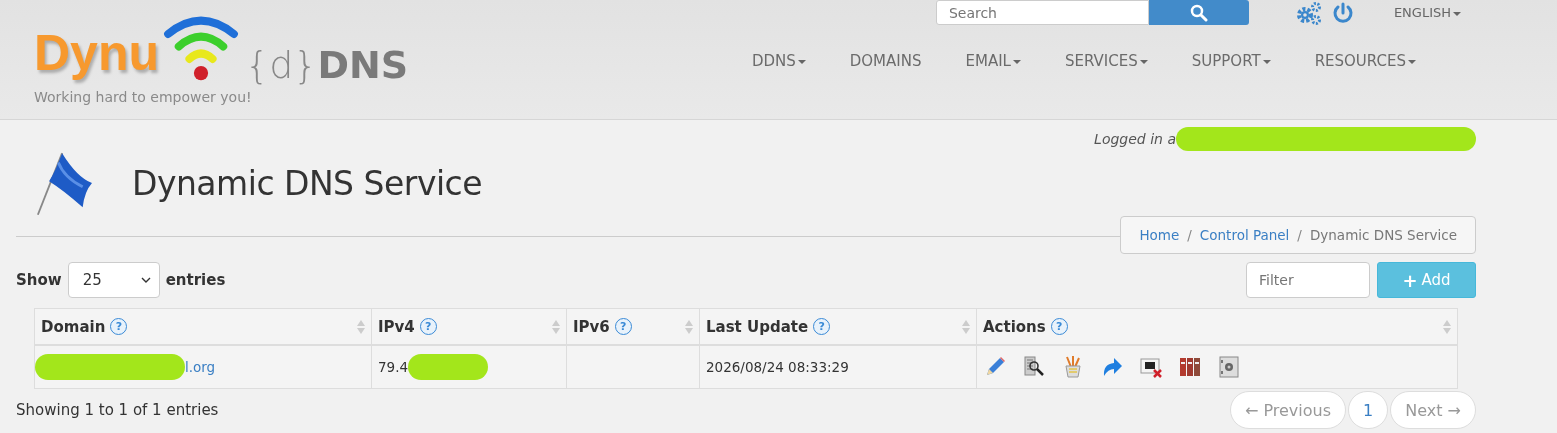 This screenshot has height=433, width=1557. Describe the element at coordinates (777, 367) in the screenshot. I see `table-cell: 2026/08/24 08:33:29` at that location.